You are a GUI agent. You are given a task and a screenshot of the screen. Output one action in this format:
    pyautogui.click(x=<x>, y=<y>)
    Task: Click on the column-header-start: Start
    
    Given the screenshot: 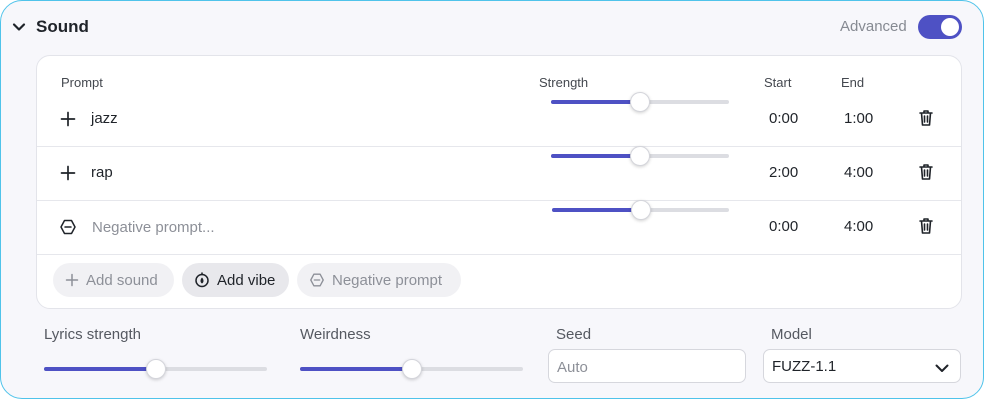 What is the action you would take?
    pyautogui.click(x=778, y=82)
    